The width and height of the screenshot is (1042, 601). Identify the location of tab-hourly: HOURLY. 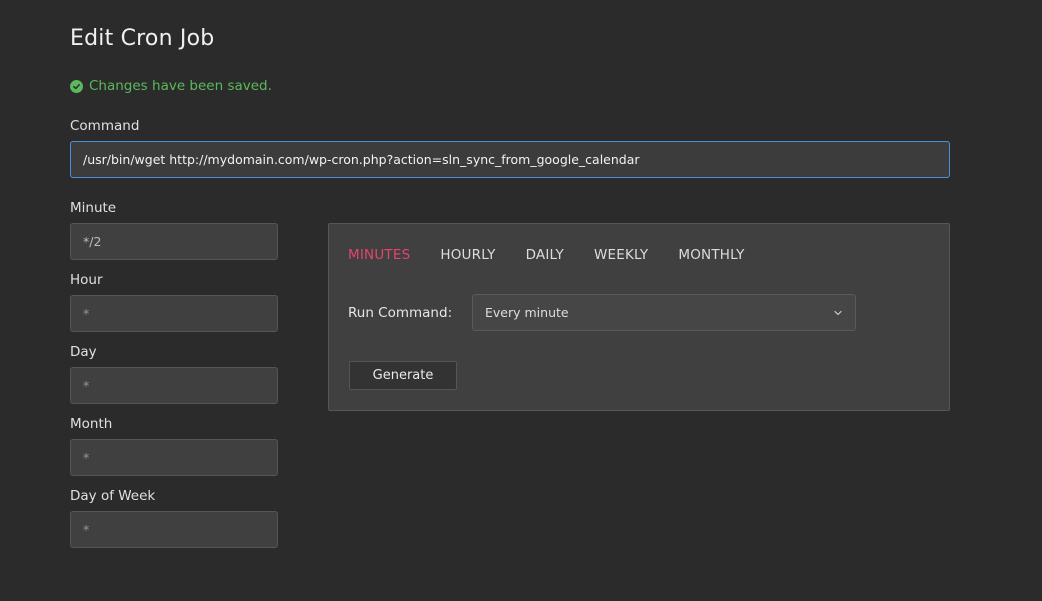
(467, 255).